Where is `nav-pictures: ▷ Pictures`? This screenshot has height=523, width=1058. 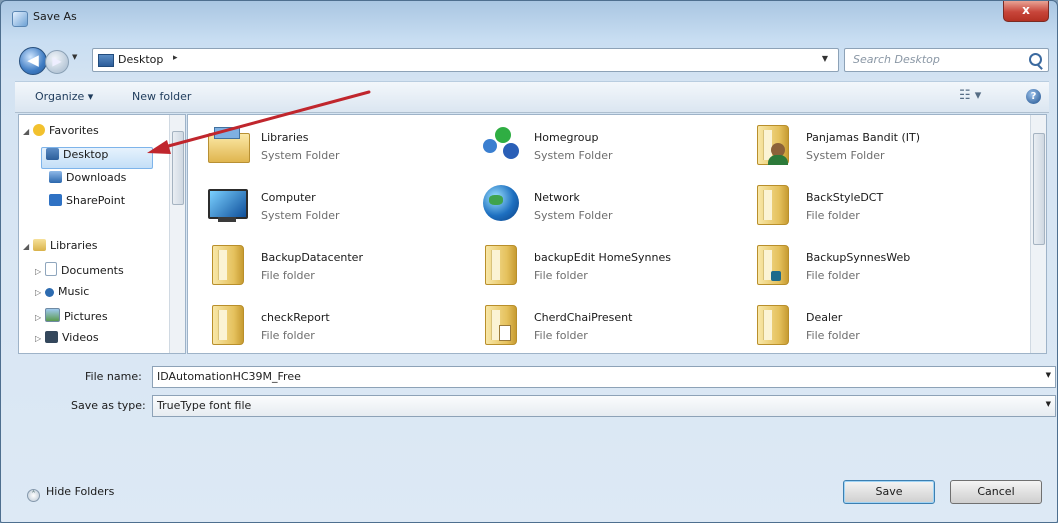 nav-pictures: ▷ Pictures is located at coordinates (71, 318).